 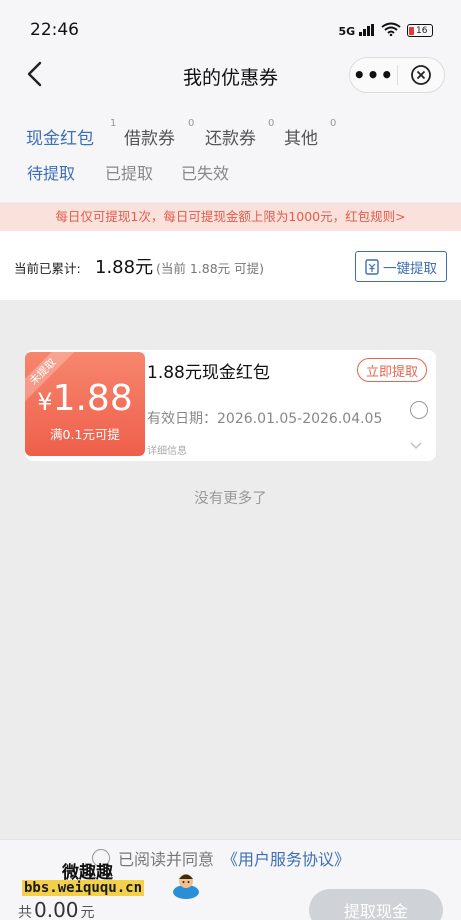 What do you see at coordinates (208, 373) in the screenshot?
I see `coupon-title: 1.88元现金红包` at bounding box center [208, 373].